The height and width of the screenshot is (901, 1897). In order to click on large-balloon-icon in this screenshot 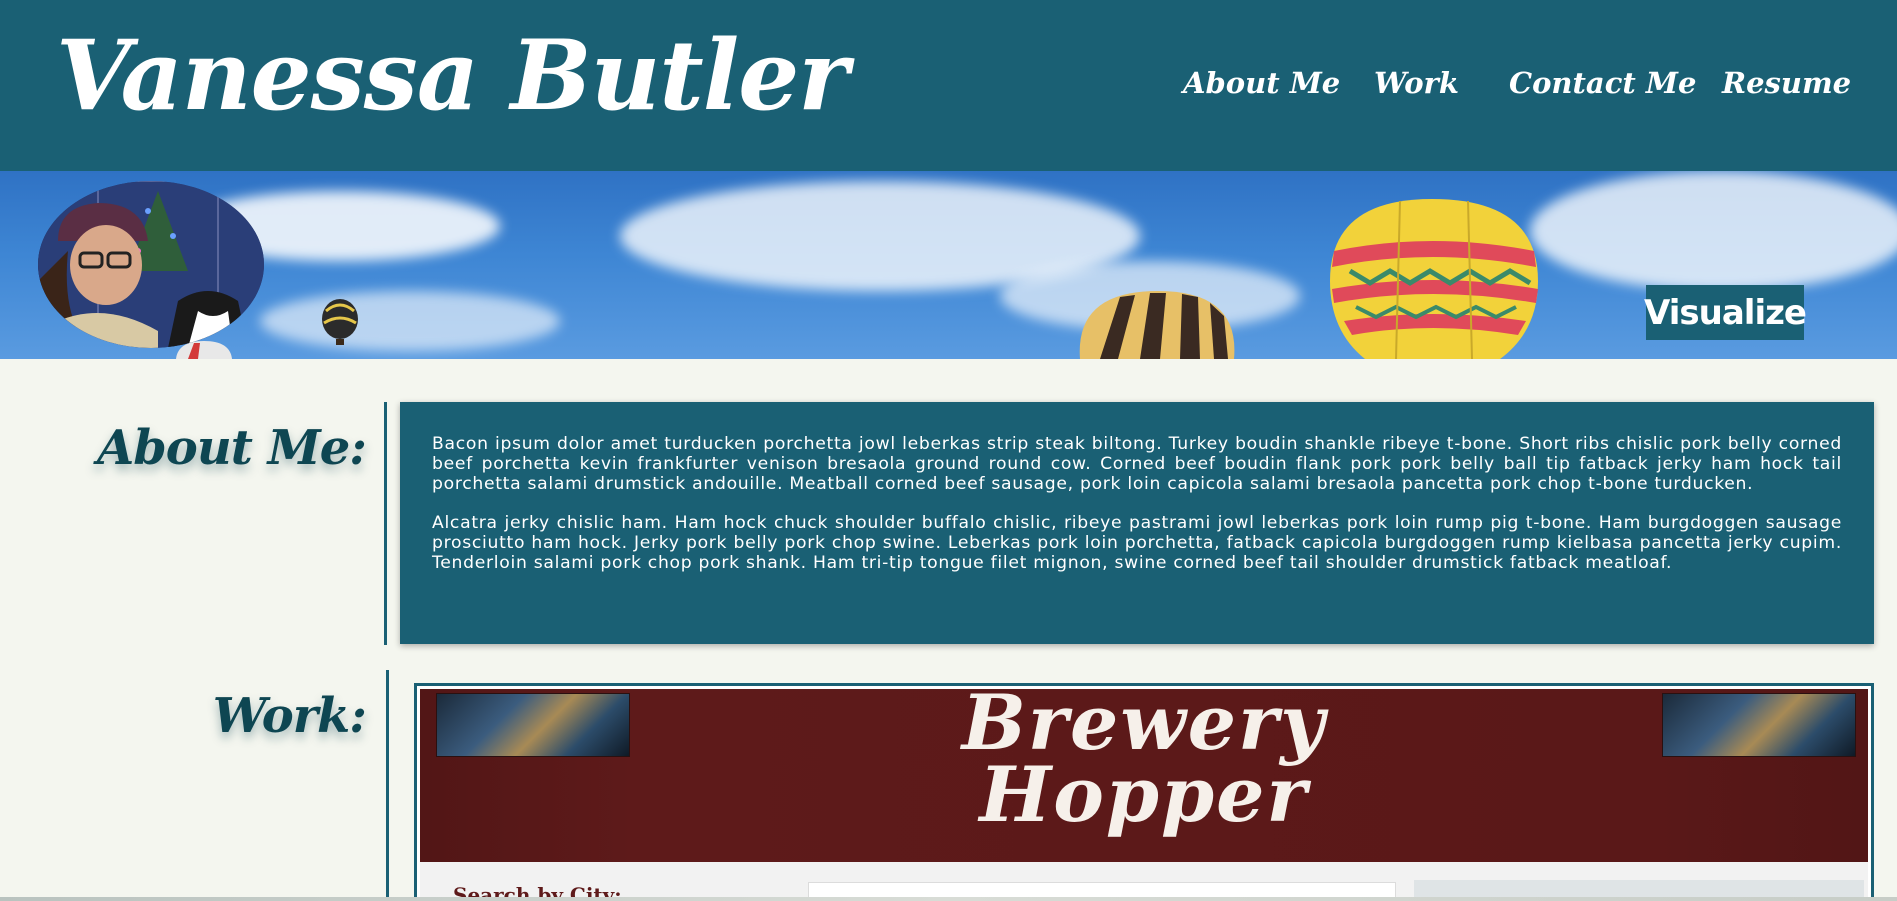, I will do `click(1434, 279)`.